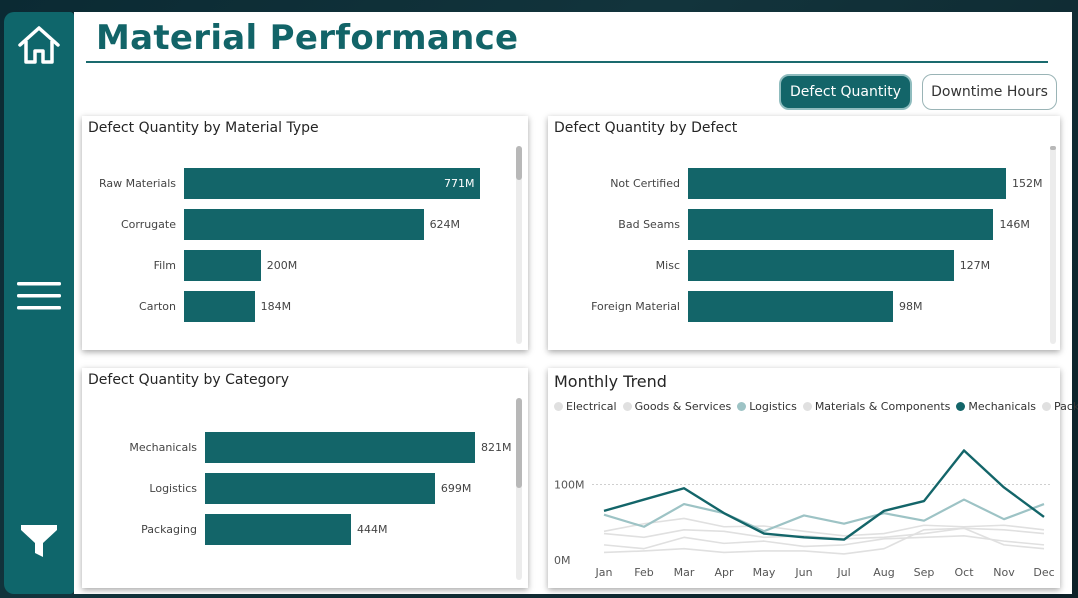  I want to click on bar-label: Foreign Material, so click(635, 306).